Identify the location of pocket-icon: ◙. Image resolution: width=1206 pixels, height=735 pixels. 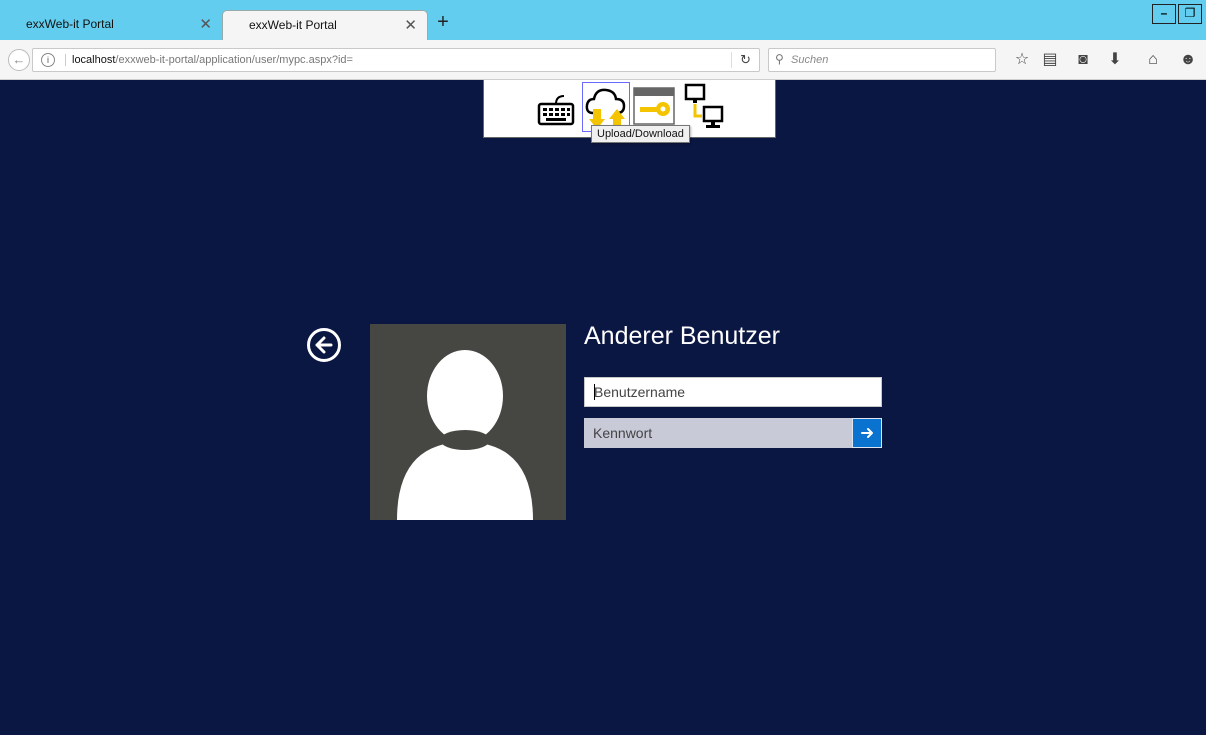
(1083, 60).